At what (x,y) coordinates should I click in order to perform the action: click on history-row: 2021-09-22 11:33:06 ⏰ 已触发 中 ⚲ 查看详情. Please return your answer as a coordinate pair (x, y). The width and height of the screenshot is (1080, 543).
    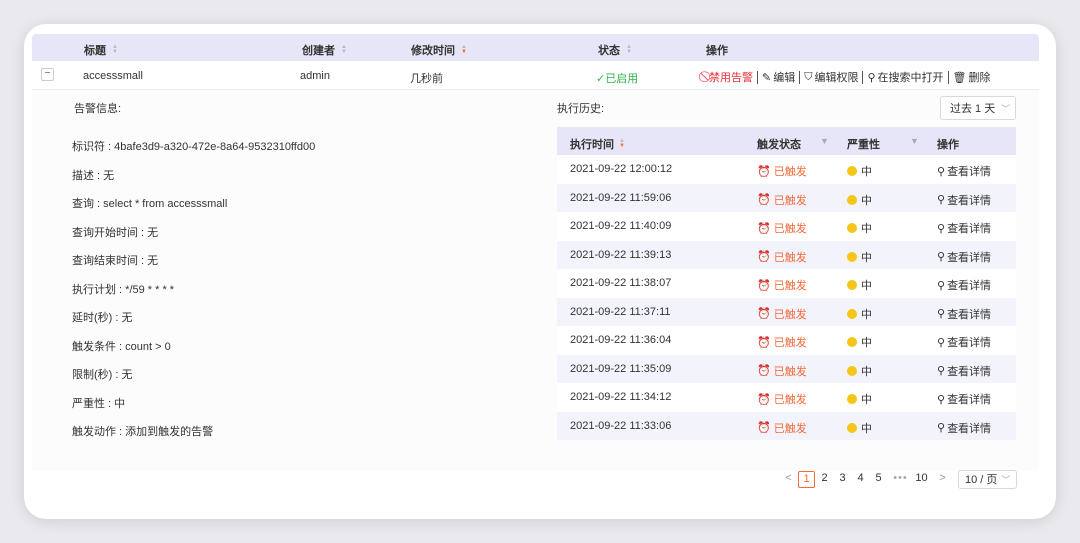
    Looking at the image, I should click on (786, 425).